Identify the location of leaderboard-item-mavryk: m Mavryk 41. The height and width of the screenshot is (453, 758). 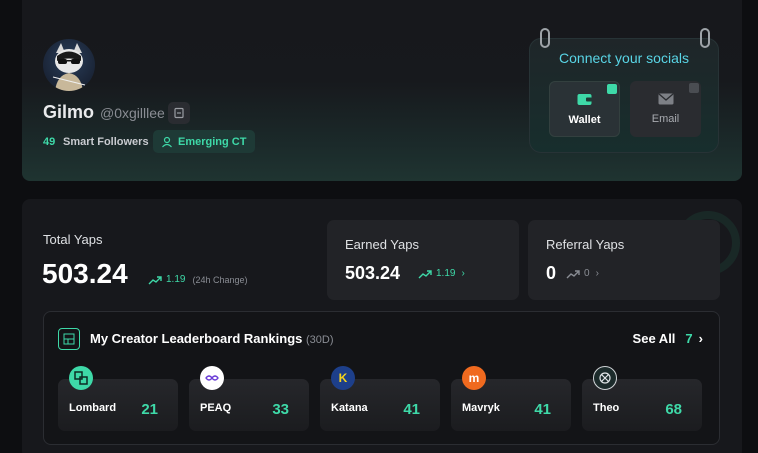
(511, 398).